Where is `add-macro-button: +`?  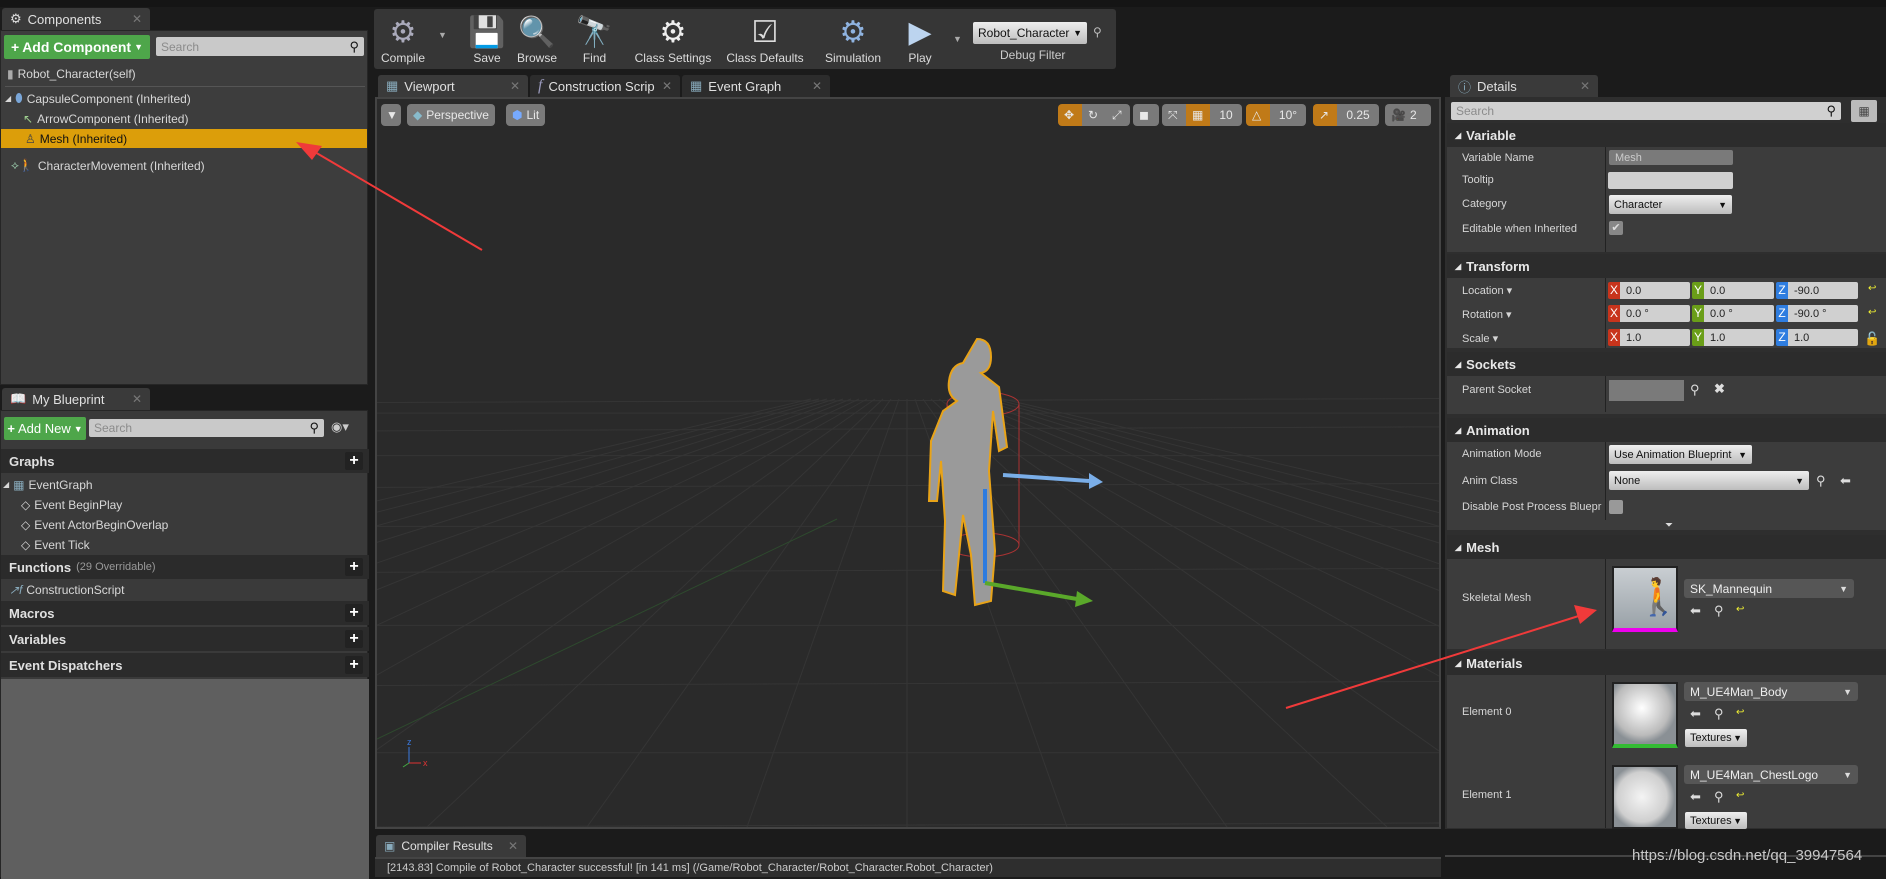
add-macro-button: + is located at coordinates (354, 613).